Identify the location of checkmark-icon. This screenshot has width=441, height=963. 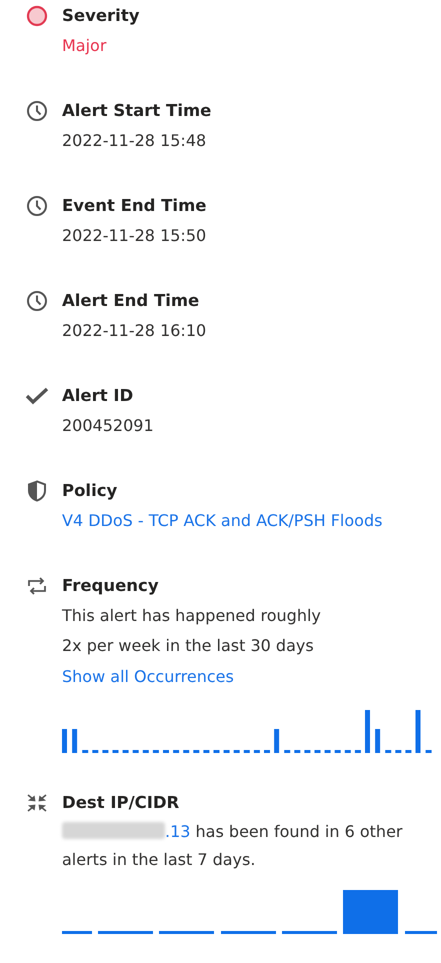
(37, 396).